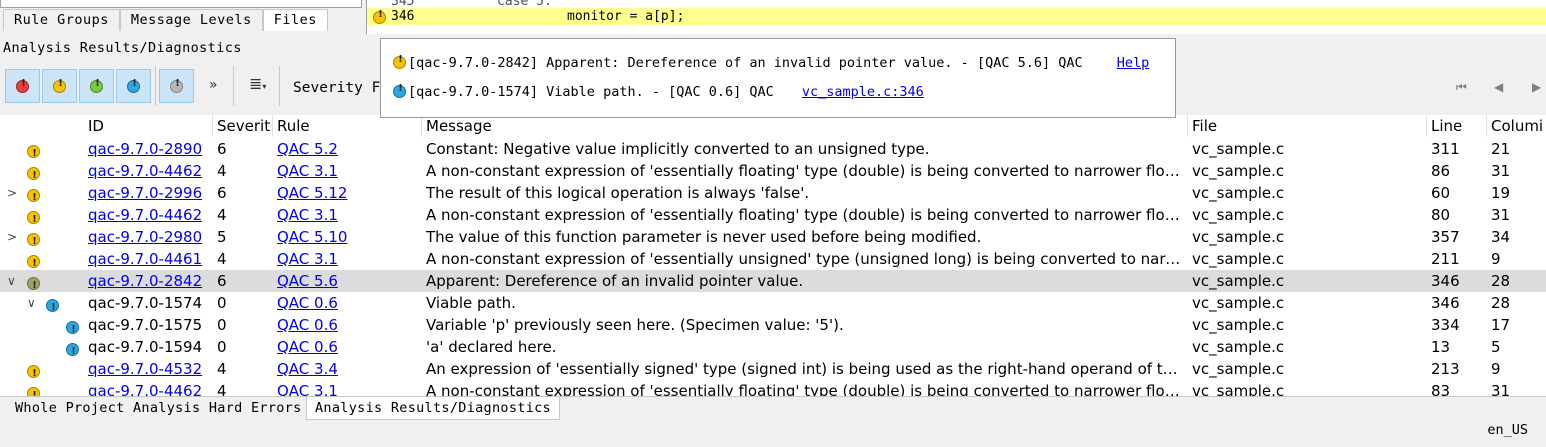 The width and height of the screenshot is (1546, 447). I want to click on prev-result-icon: ◀, so click(1498, 87).